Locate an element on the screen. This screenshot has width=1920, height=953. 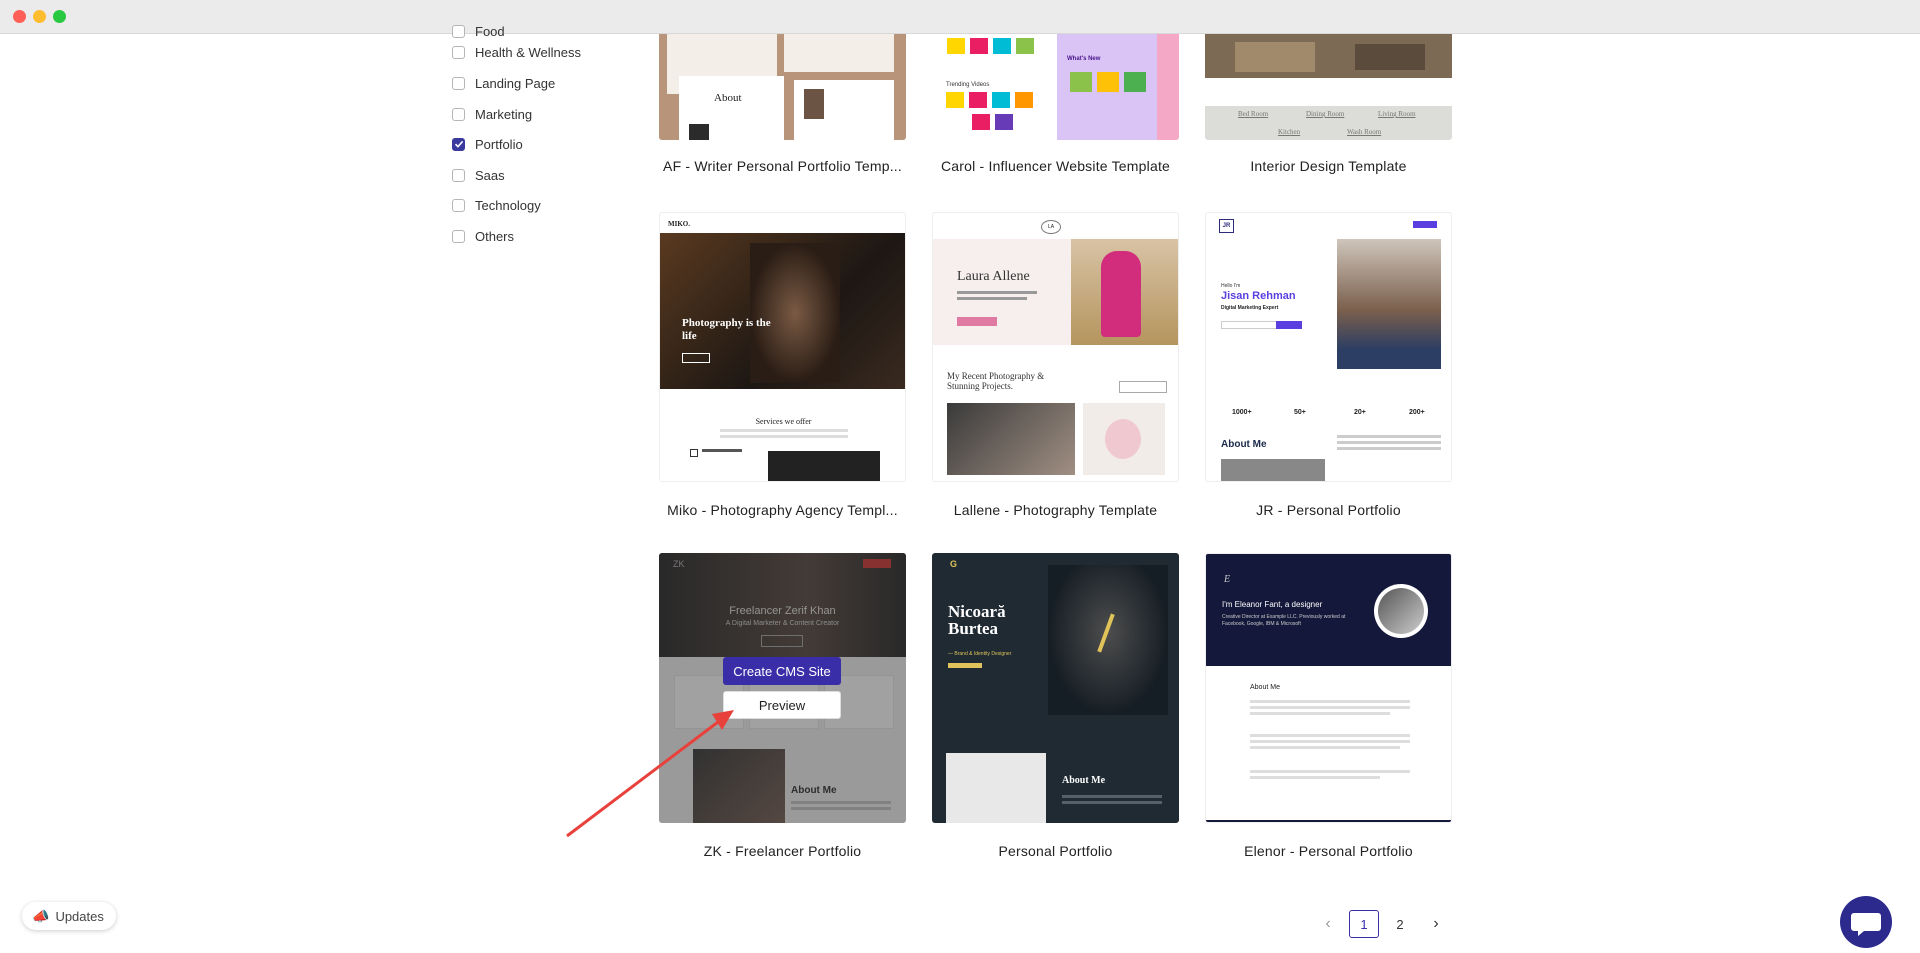
pagination: ‹ 1 2 › is located at coordinates (1385, 924).